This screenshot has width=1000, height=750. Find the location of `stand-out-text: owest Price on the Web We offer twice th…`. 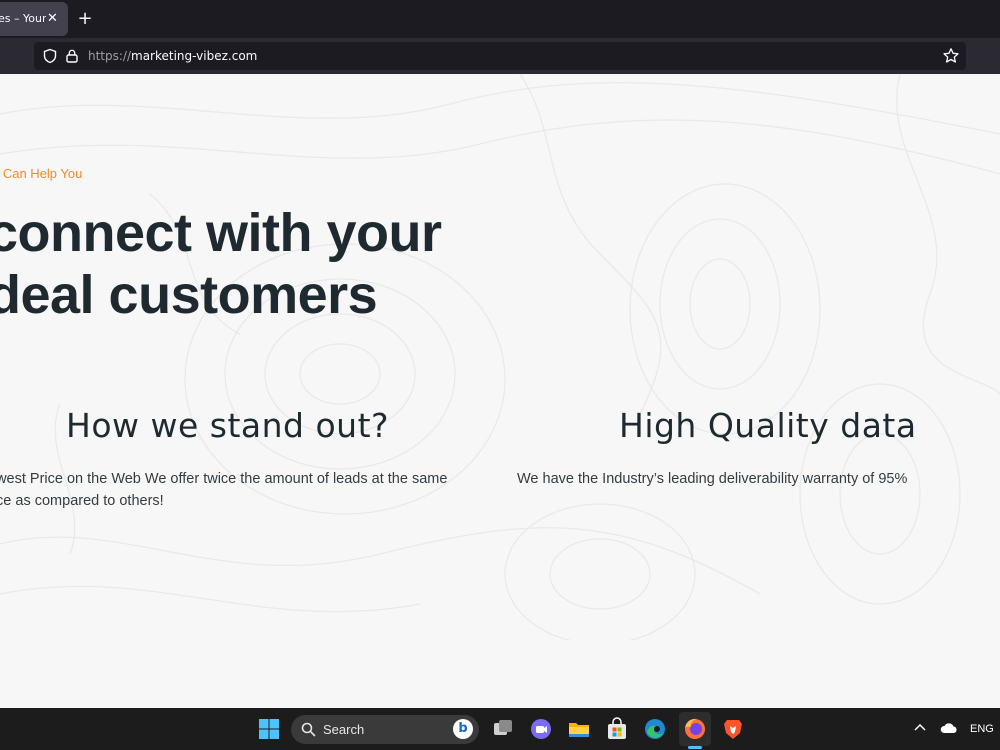

stand-out-text: owest Price on the Web We offer twice th… is located at coordinates (224, 490).